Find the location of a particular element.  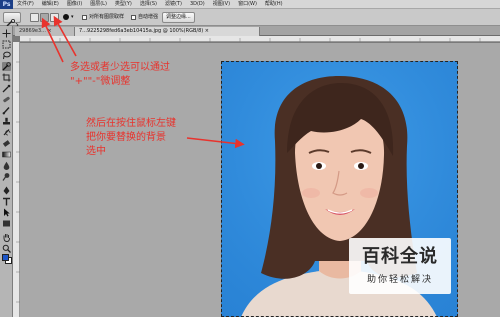

add-to-selection-icon is located at coordinates (44, 17).